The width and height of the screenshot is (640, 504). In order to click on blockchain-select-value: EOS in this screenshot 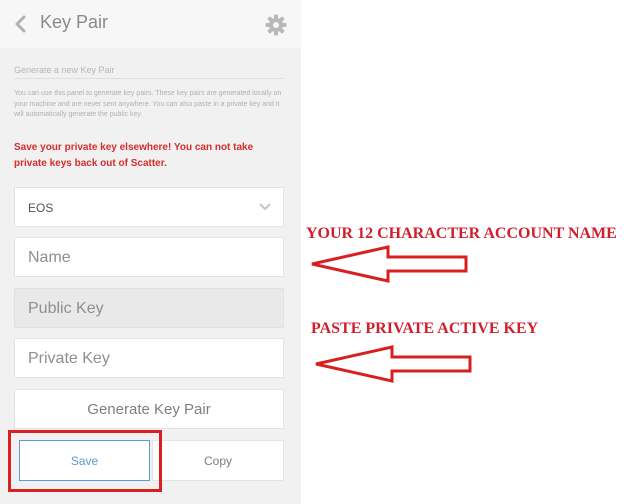, I will do `click(41, 208)`.